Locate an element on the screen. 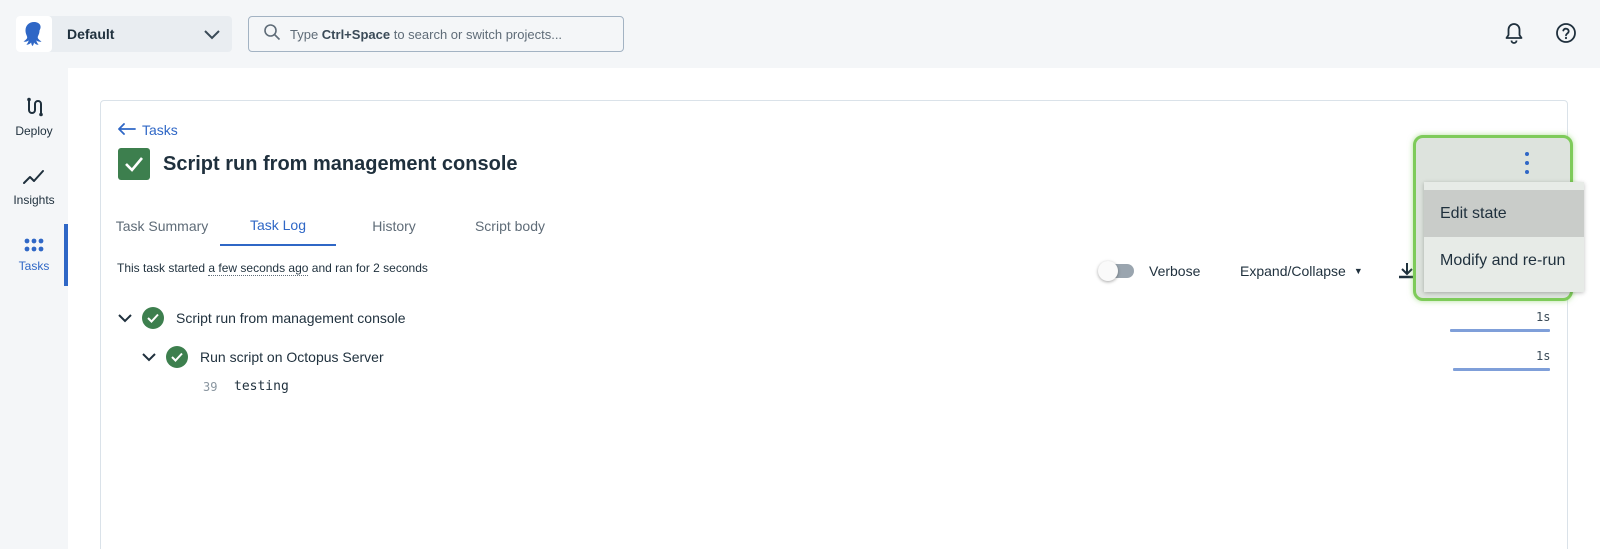 The image size is (1600, 549). tab-task-summary: Task Summary is located at coordinates (162, 226).